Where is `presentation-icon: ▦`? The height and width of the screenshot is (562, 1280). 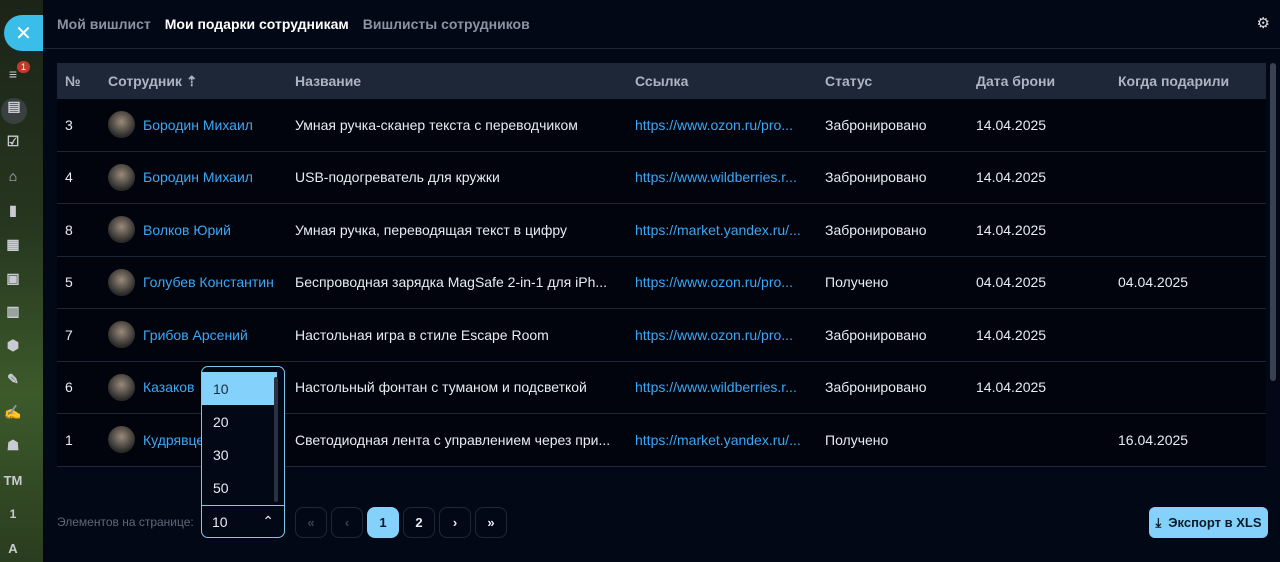 presentation-icon: ▦ is located at coordinates (13, 244).